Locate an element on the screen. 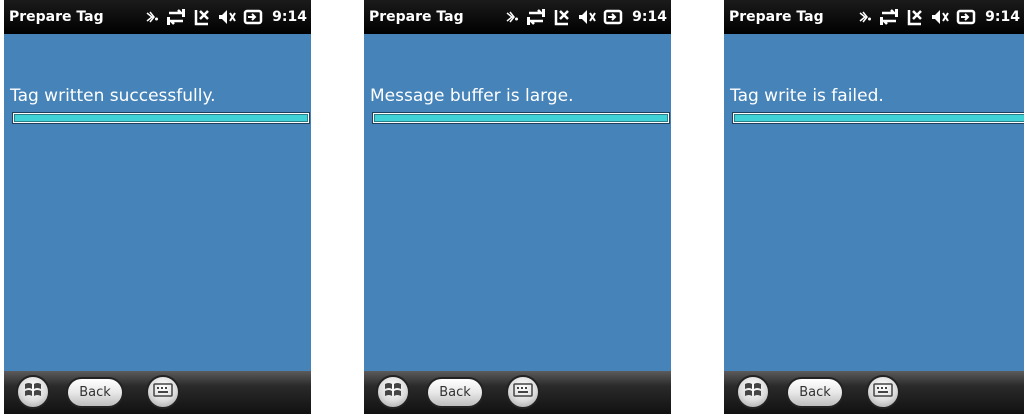 The width and height of the screenshot is (1024, 414). status-message: Message buffer is large. is located at coordinates (472, 96).